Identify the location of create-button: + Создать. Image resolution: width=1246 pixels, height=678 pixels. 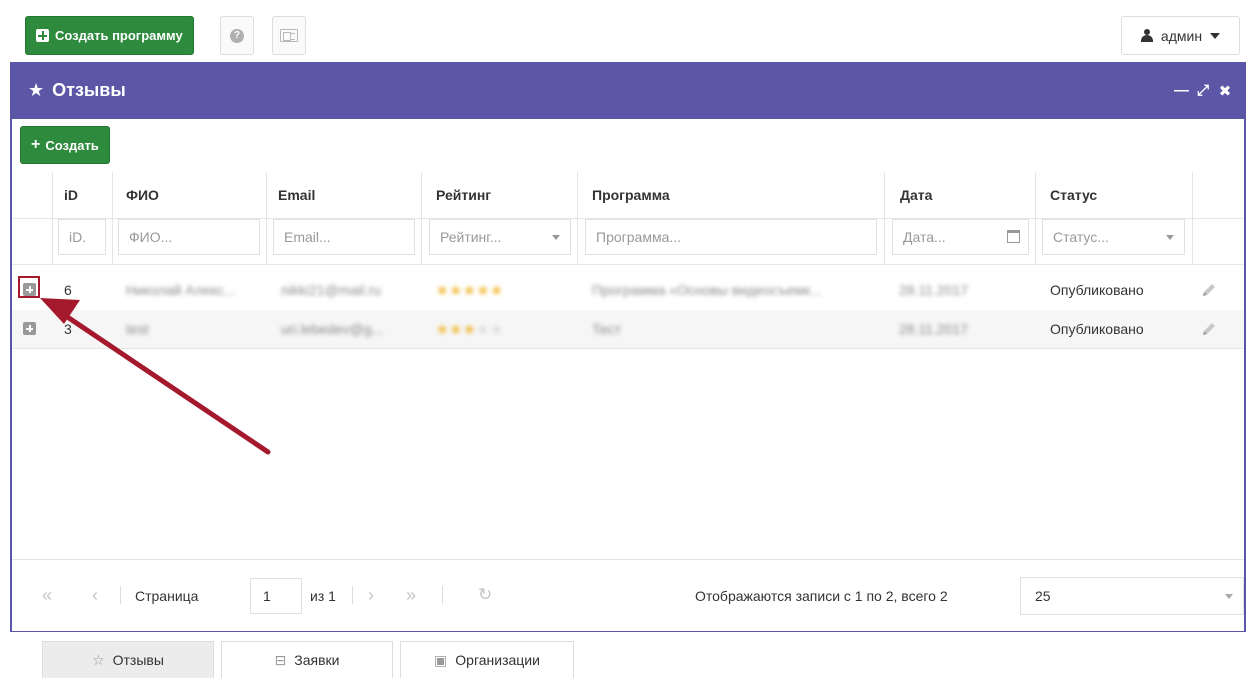
(65, 145).